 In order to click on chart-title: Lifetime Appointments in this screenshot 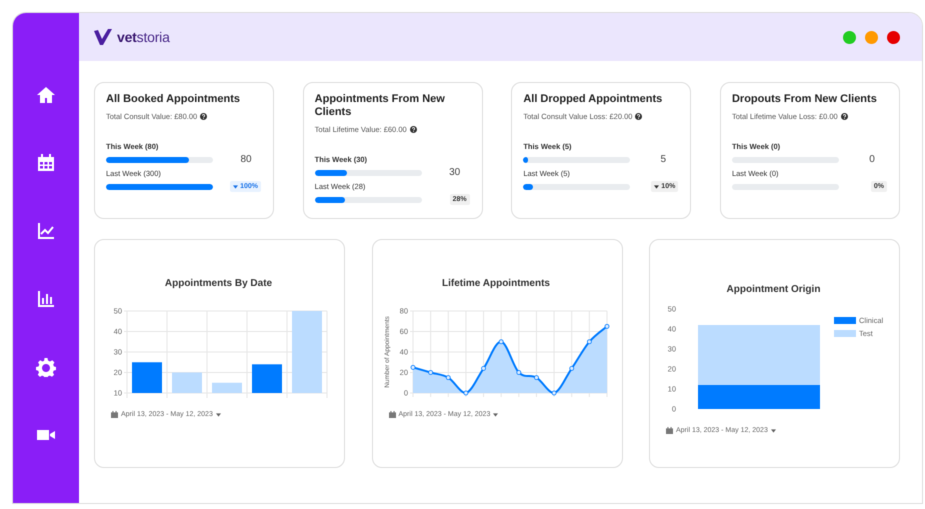, I will do `click(496, 283)`.